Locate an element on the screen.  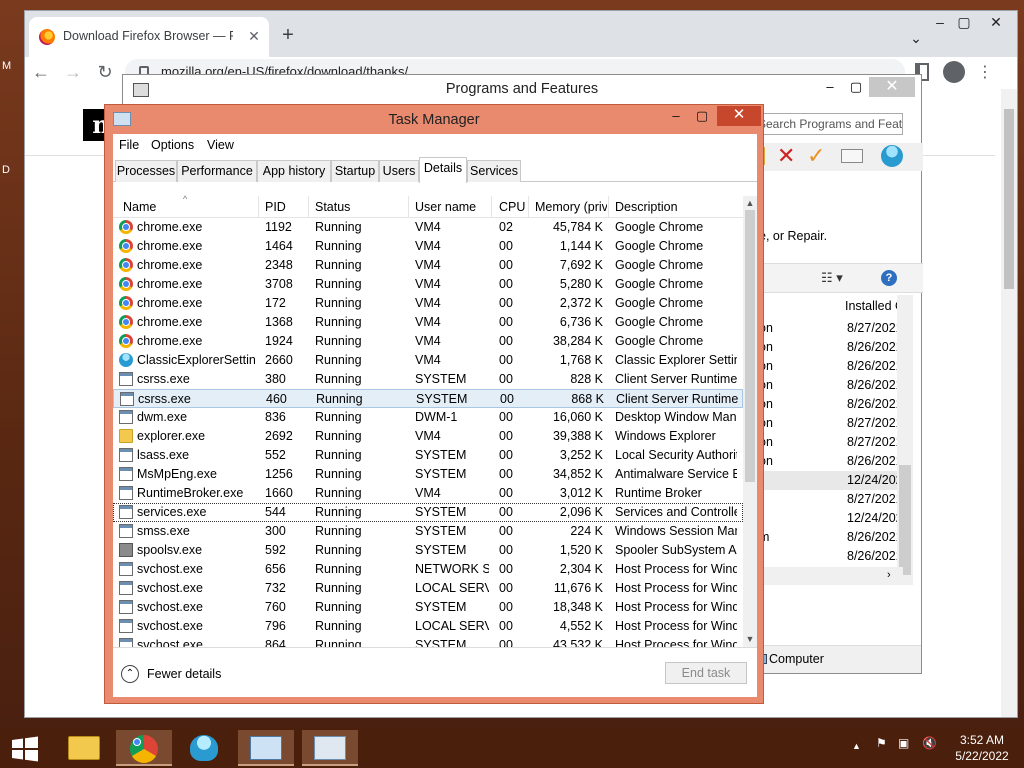
tab-startup: Startup is located at coordinates (355, 171).